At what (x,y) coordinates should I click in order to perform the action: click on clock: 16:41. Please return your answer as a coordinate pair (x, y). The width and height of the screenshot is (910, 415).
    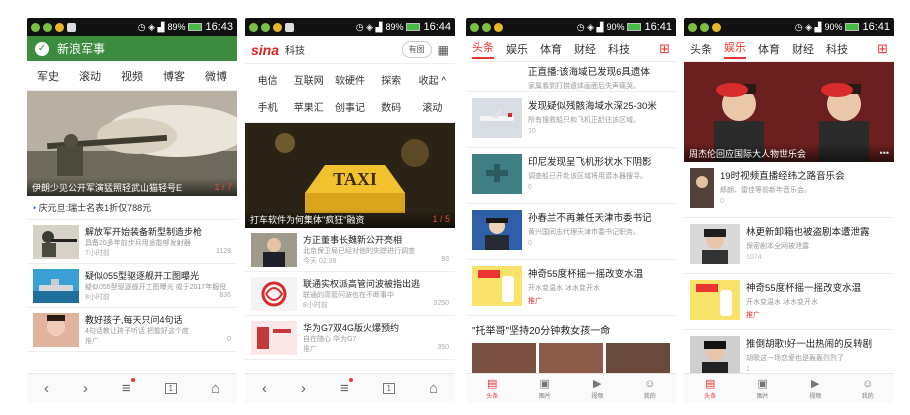
    Looking at the image, I should click on (658, 27).